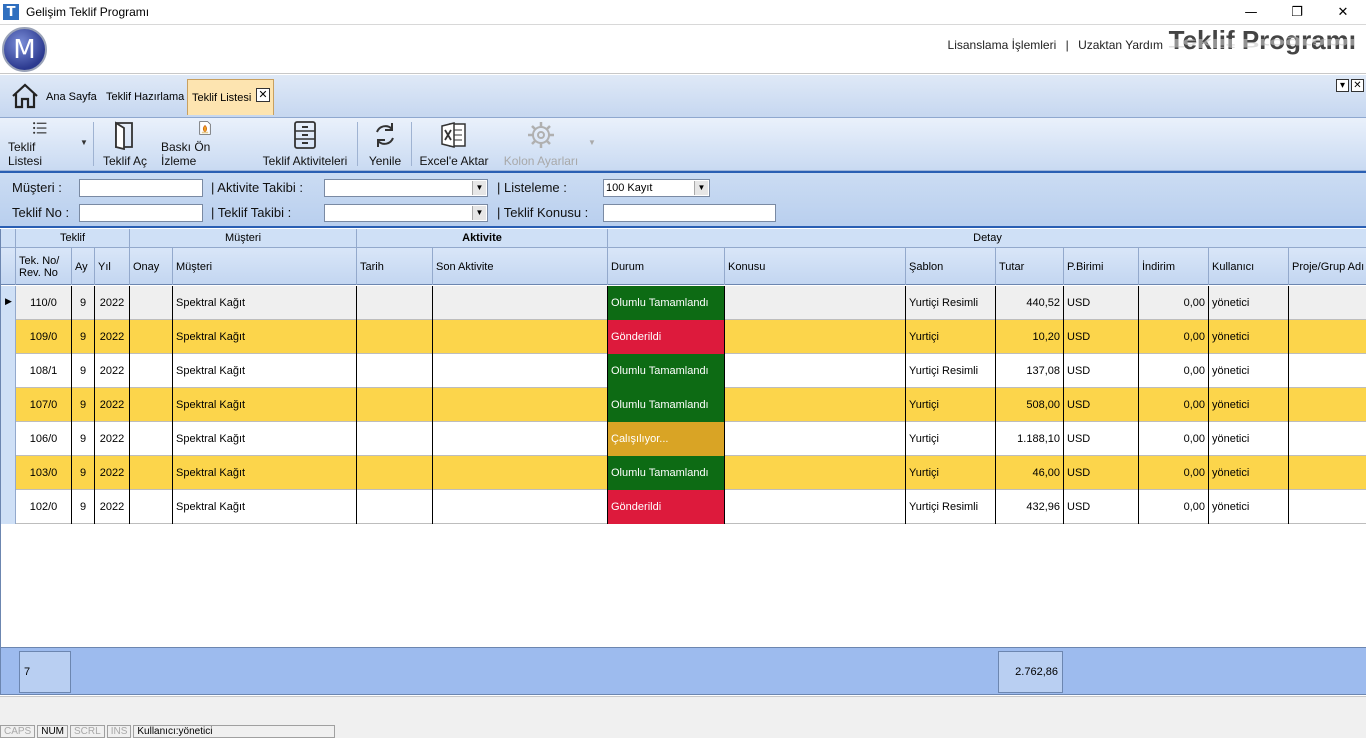 The height and width of the screenshot is (738, 1366). I want to click on column-header-musteri: Müşteri, so click(265, 266).